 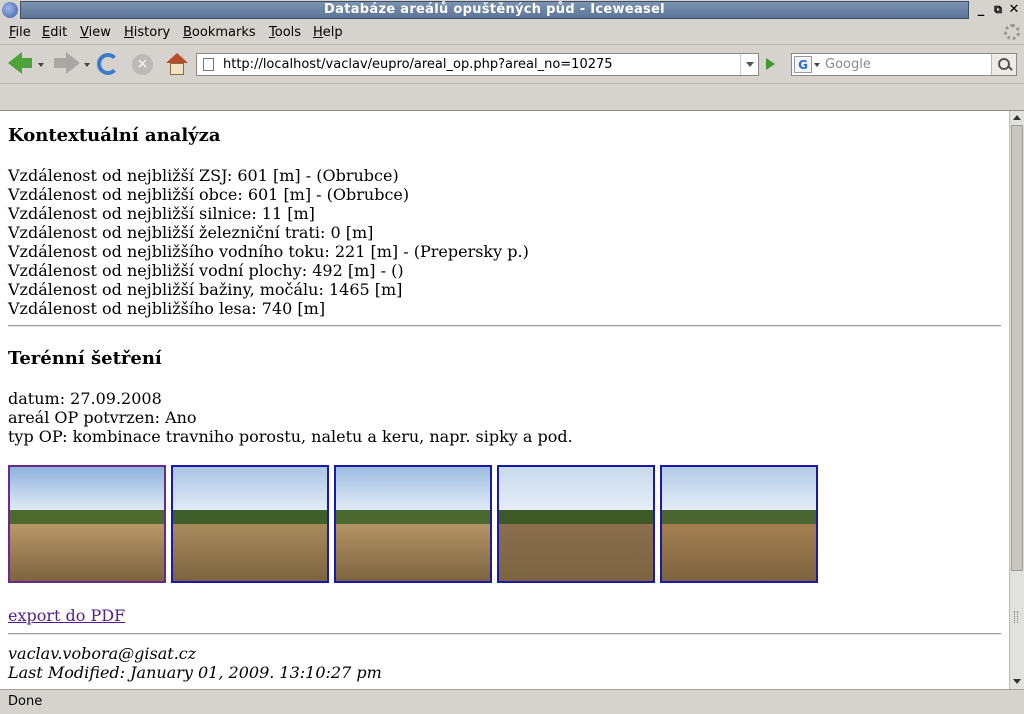 What do you see at coordinates (749, 64) in the screenshot?
I see `url-dropdown-button` at bounding box center [749, 64].